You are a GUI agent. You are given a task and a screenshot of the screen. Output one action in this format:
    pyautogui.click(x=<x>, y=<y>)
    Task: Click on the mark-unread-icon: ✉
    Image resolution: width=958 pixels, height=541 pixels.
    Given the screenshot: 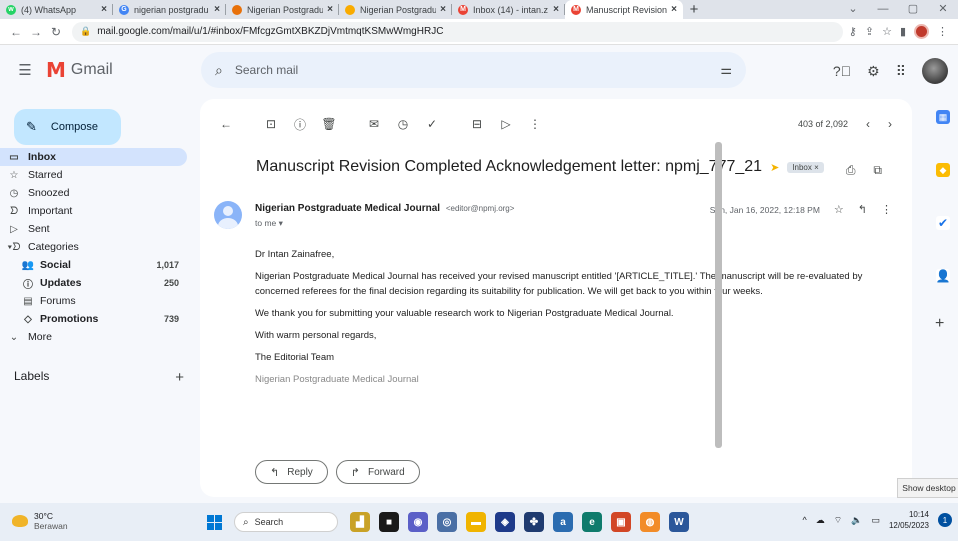 What is the action you would take?
    pyautogui.click(x=374, y=124)
    